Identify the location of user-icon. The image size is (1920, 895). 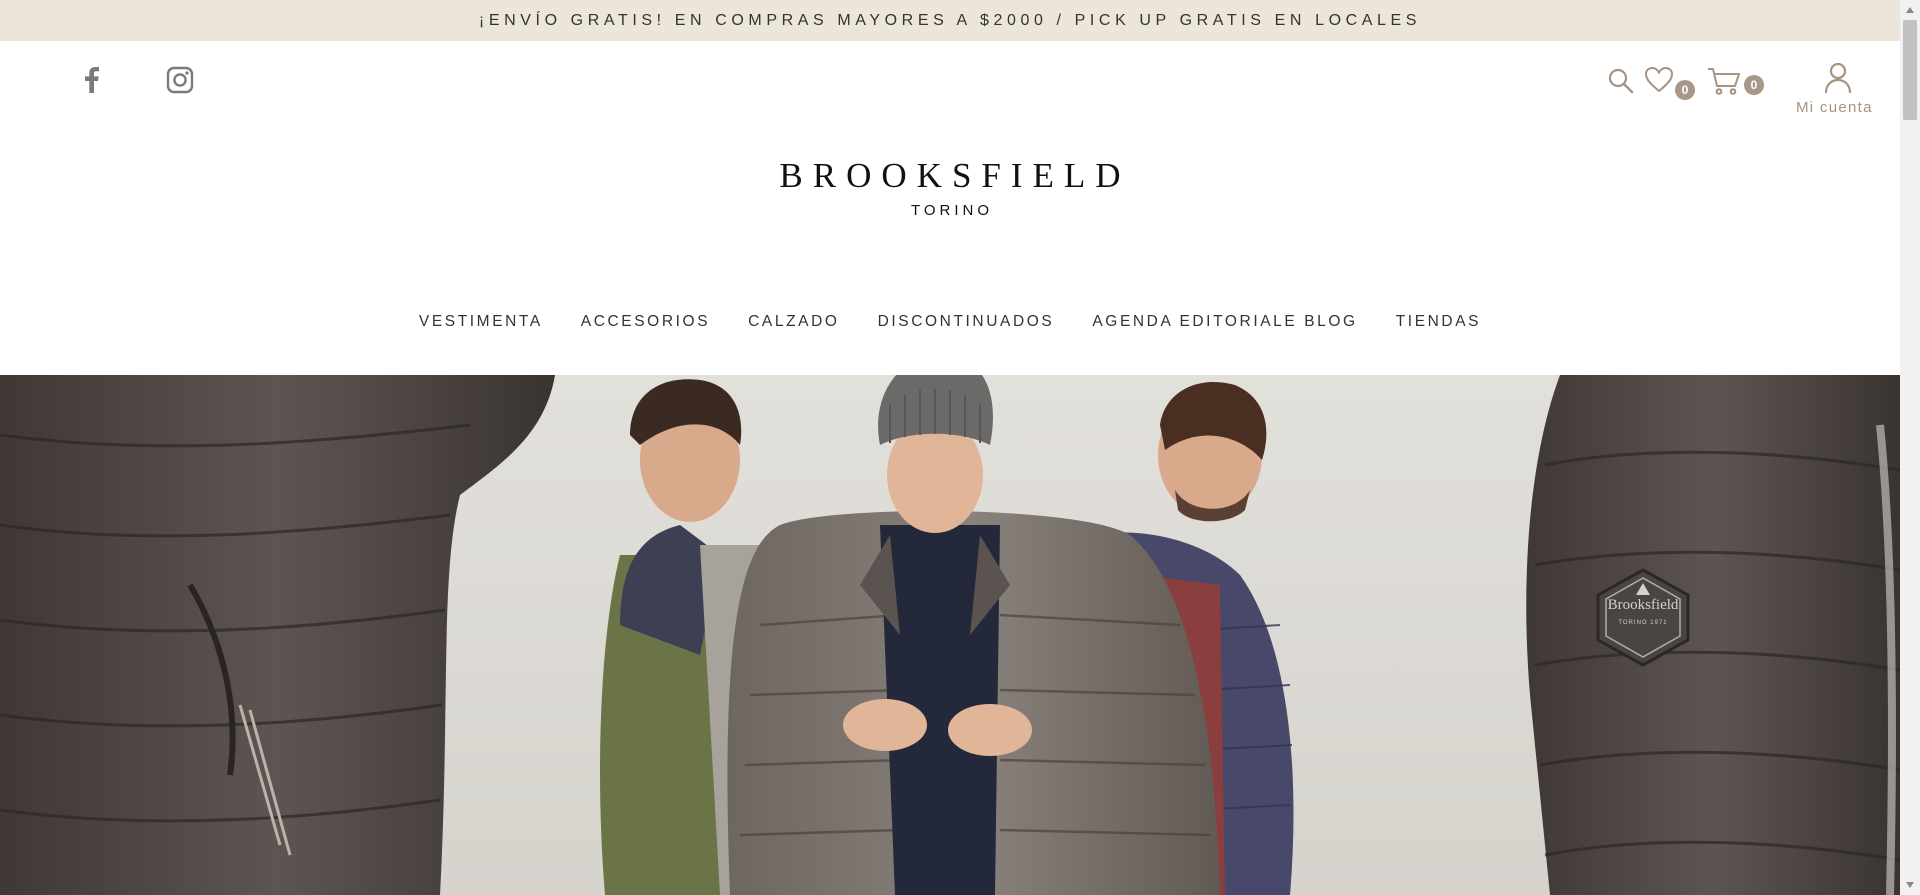
(1838, 78).